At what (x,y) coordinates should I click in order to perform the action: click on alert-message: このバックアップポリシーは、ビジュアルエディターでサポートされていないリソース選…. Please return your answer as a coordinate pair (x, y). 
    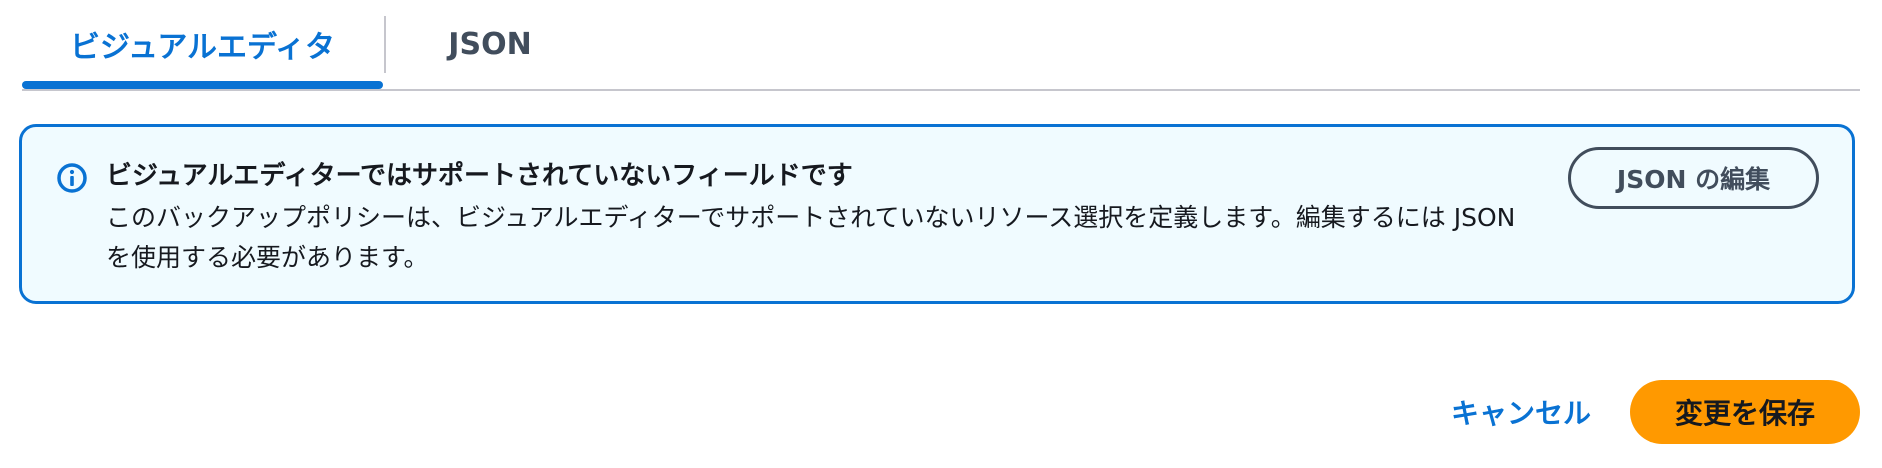
    Looking at the image, I should click on (811, 237).